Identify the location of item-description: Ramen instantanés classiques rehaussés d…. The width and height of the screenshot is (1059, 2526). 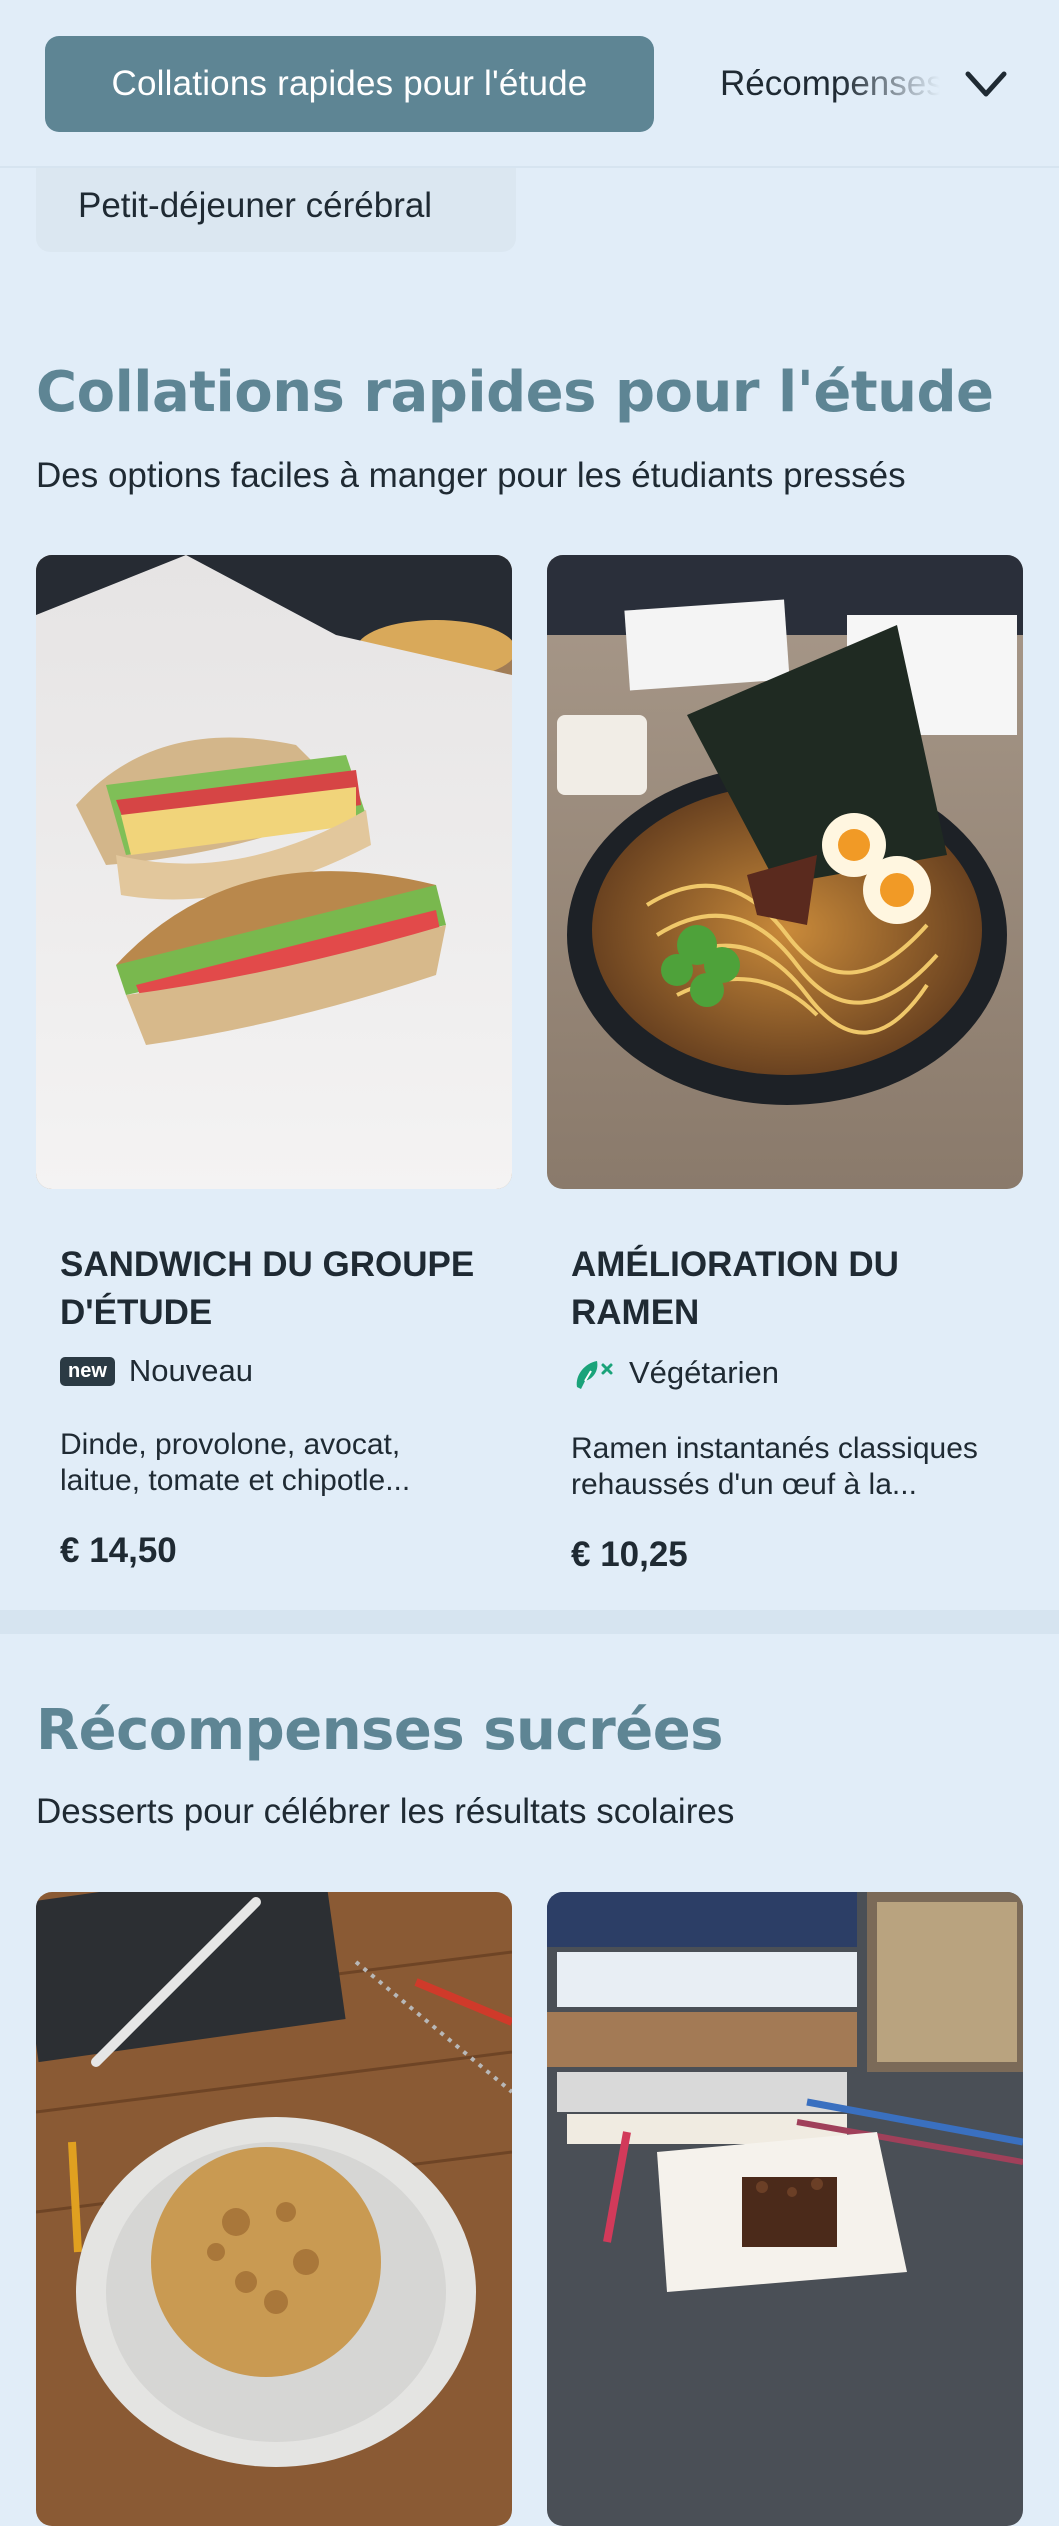
(774, 1466).